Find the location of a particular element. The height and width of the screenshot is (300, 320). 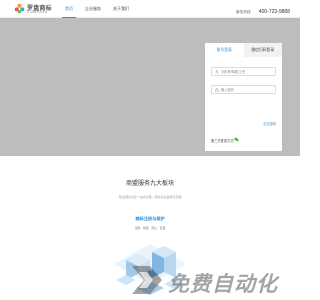

password-input is located at coordinates (248, 89).